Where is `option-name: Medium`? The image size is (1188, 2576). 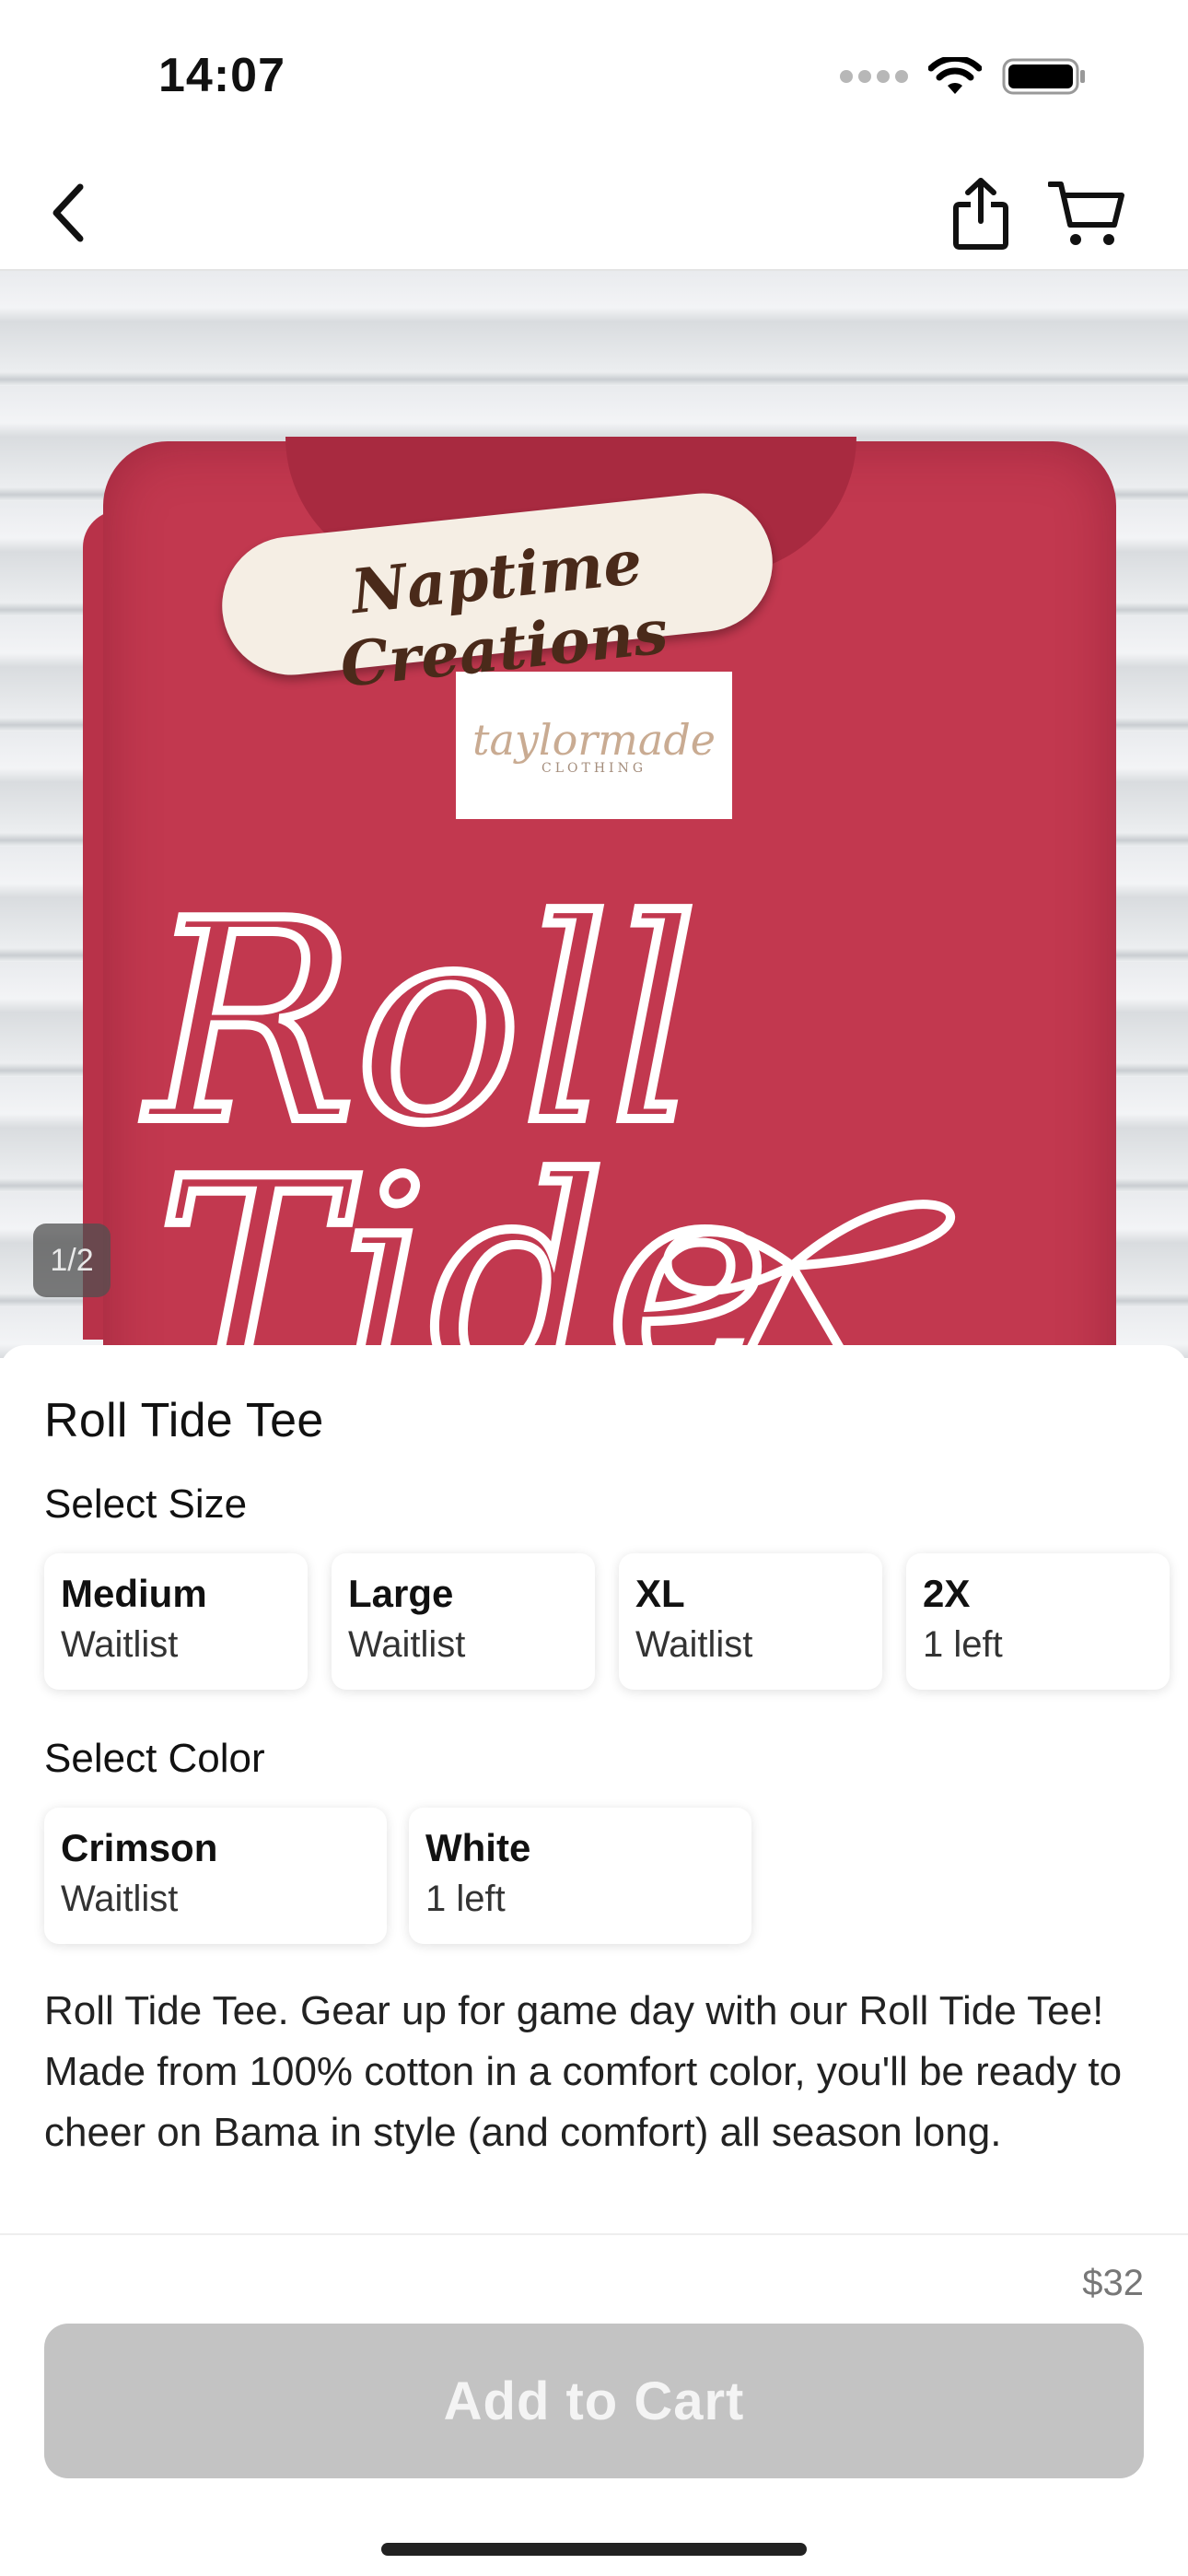 option-name: Medium is located at coordinates (134, 1593).